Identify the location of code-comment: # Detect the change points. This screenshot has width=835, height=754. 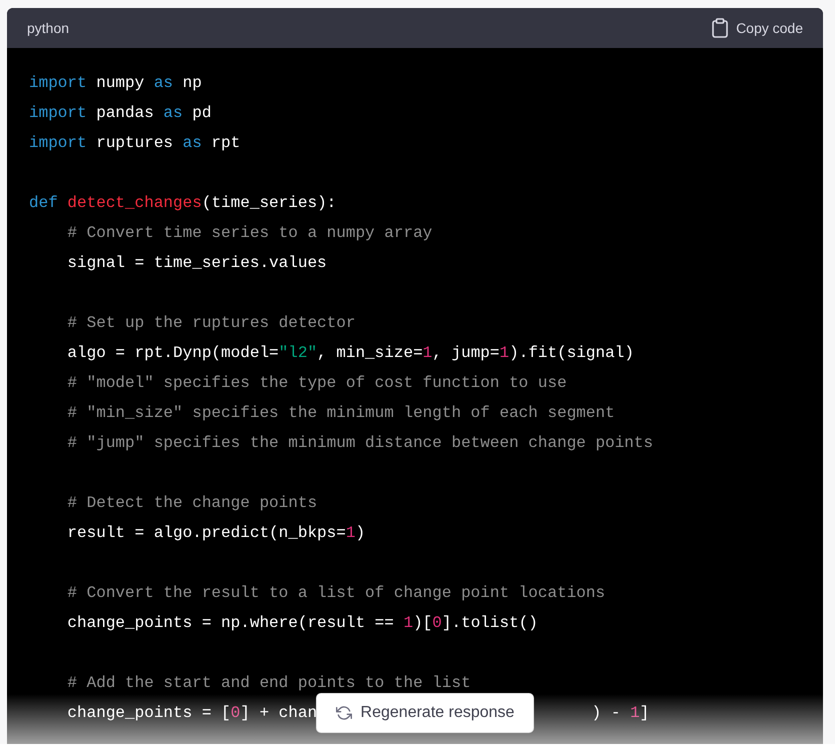
(192, 503).